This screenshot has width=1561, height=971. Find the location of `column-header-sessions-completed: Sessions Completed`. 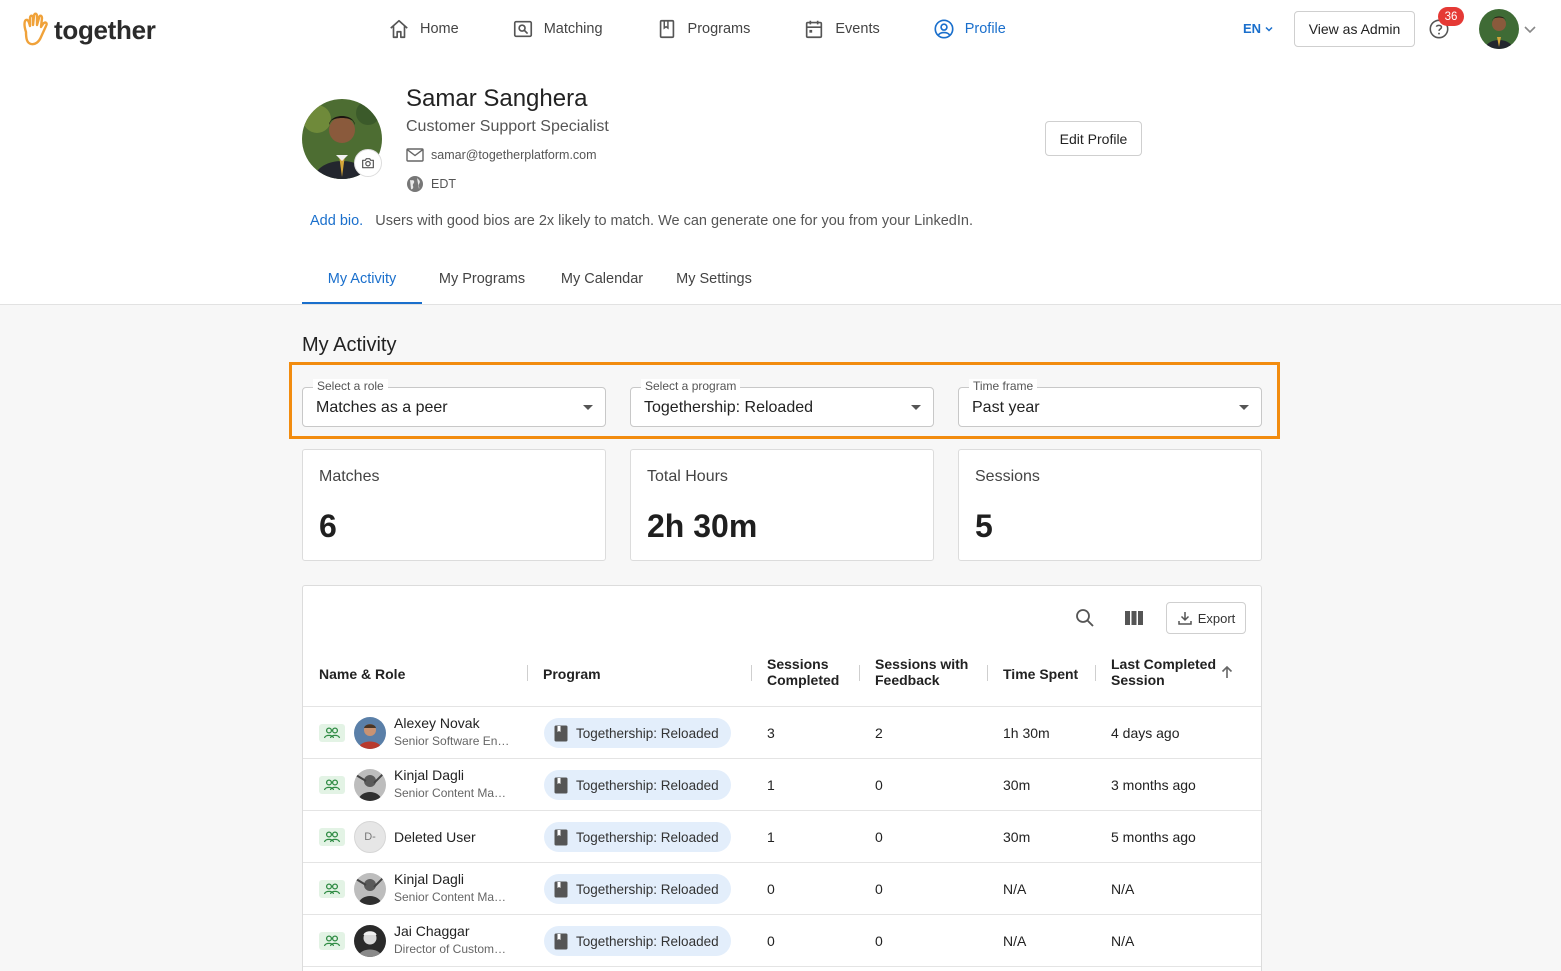

column-header-sessions-completed: Sessions Completed is located at coordinates (803, 672).